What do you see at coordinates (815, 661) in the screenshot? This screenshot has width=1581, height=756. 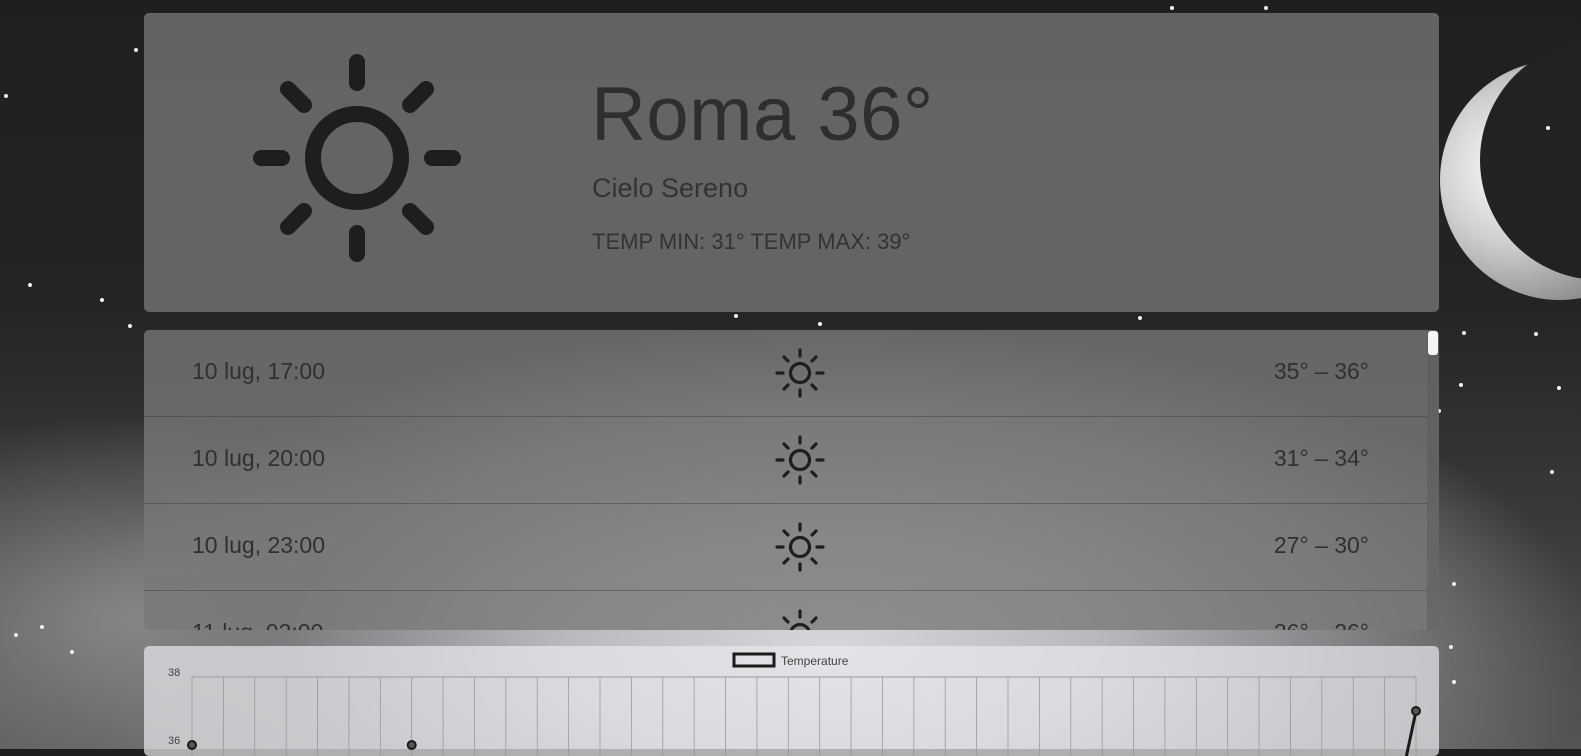 I see `legend-label: Temperature` at bounding box center [815, 661].